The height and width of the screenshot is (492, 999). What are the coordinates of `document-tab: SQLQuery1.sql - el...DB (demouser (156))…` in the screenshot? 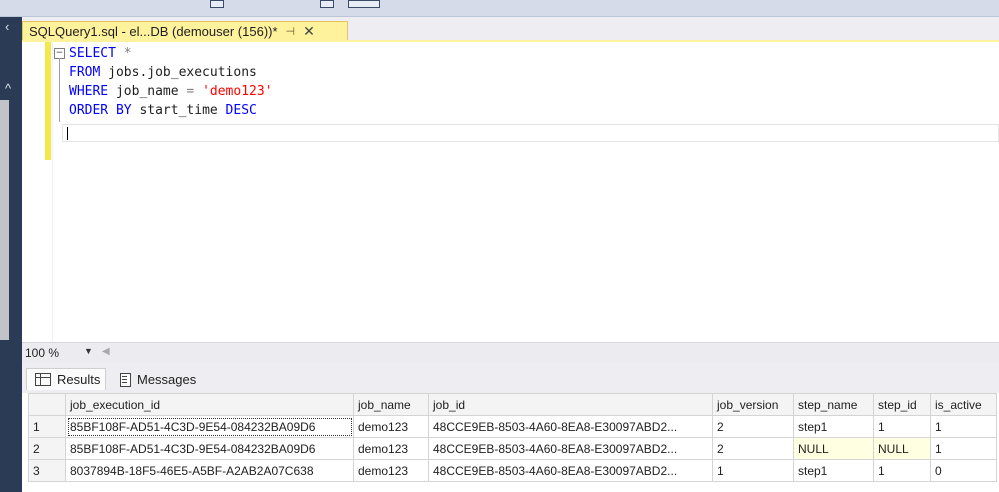 It's located at (185, 31).